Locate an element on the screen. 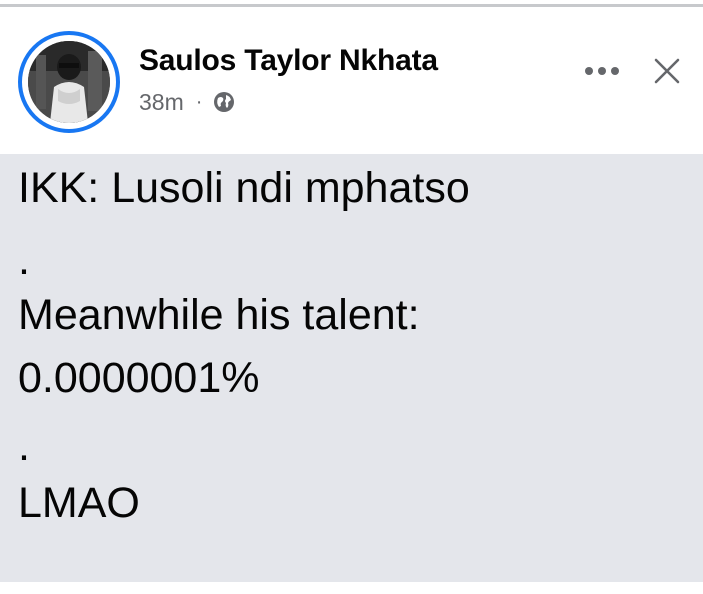  post-line-3: Meanwhile his talent: is located at coordinates (219, 315).